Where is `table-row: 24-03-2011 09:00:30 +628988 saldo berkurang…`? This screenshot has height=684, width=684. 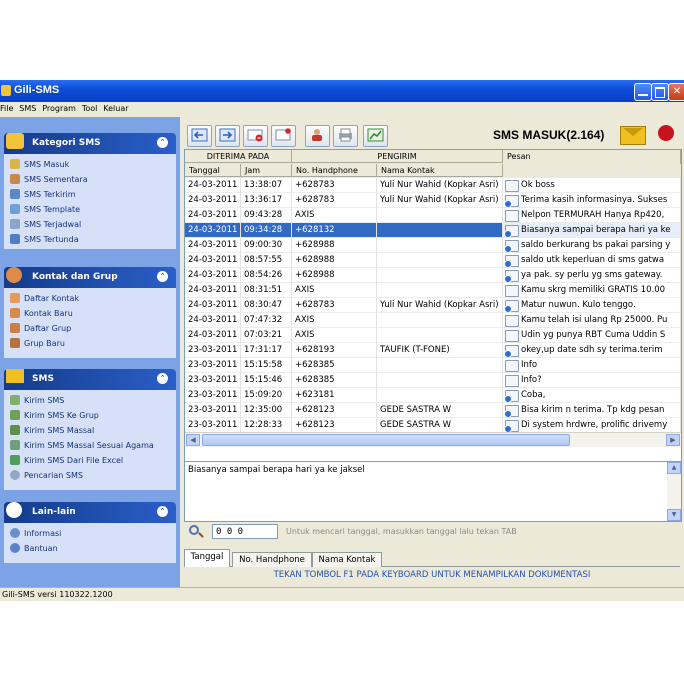 table-row: 24-03-2011 09:00:30 +628988 saldo berkurang… is located at coordinates (433, 245).